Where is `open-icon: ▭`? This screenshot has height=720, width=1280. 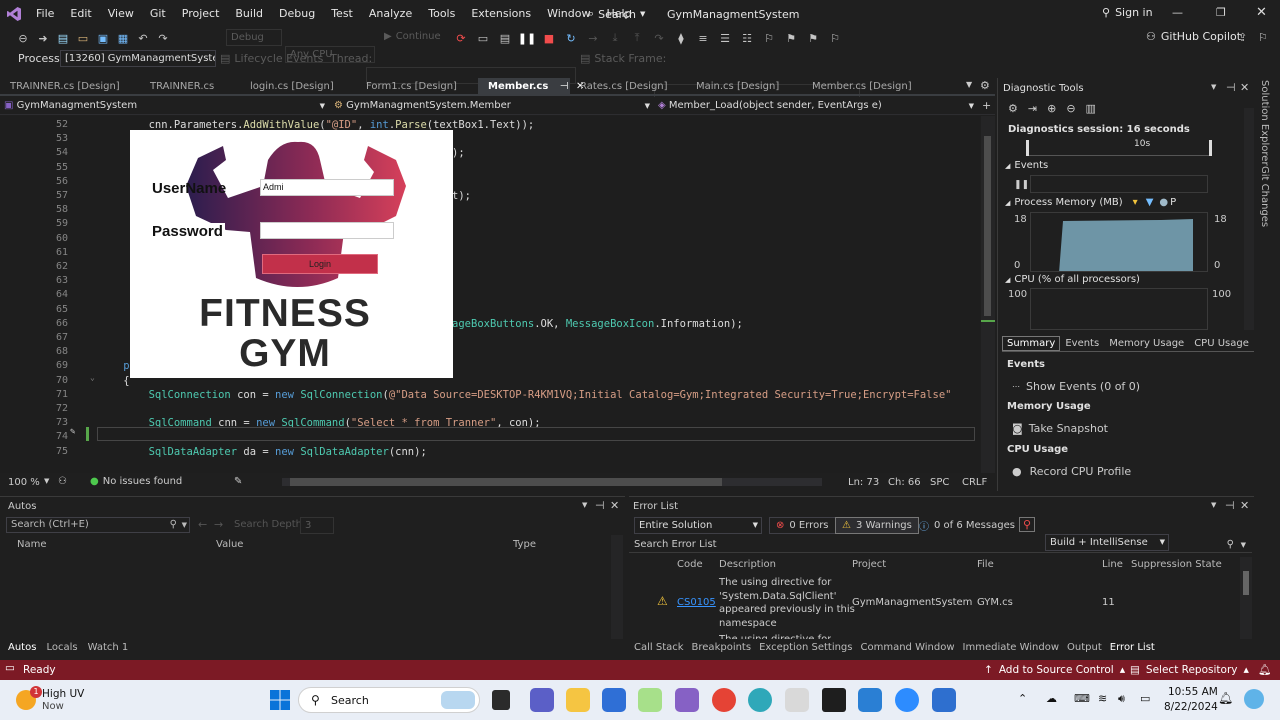 open-icon: ▭ is located at coordinates (83, 38).